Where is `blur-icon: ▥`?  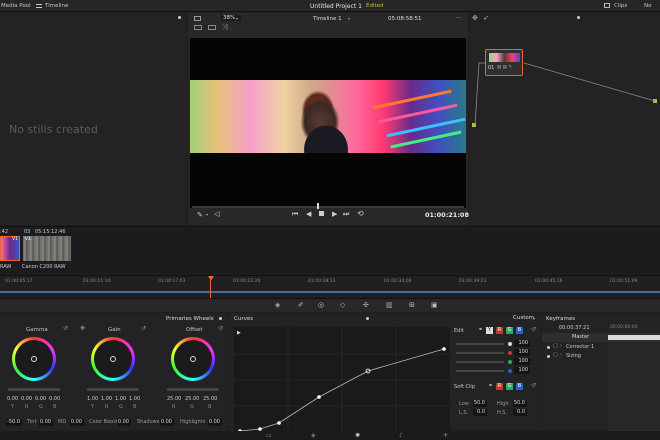 blur-icon: ▥ is located at coordinates (389, 305).